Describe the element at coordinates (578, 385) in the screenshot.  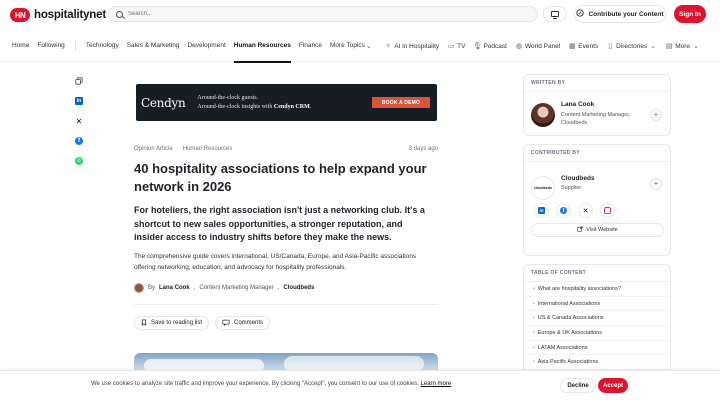
I see `decline-button: Decline` at that location.